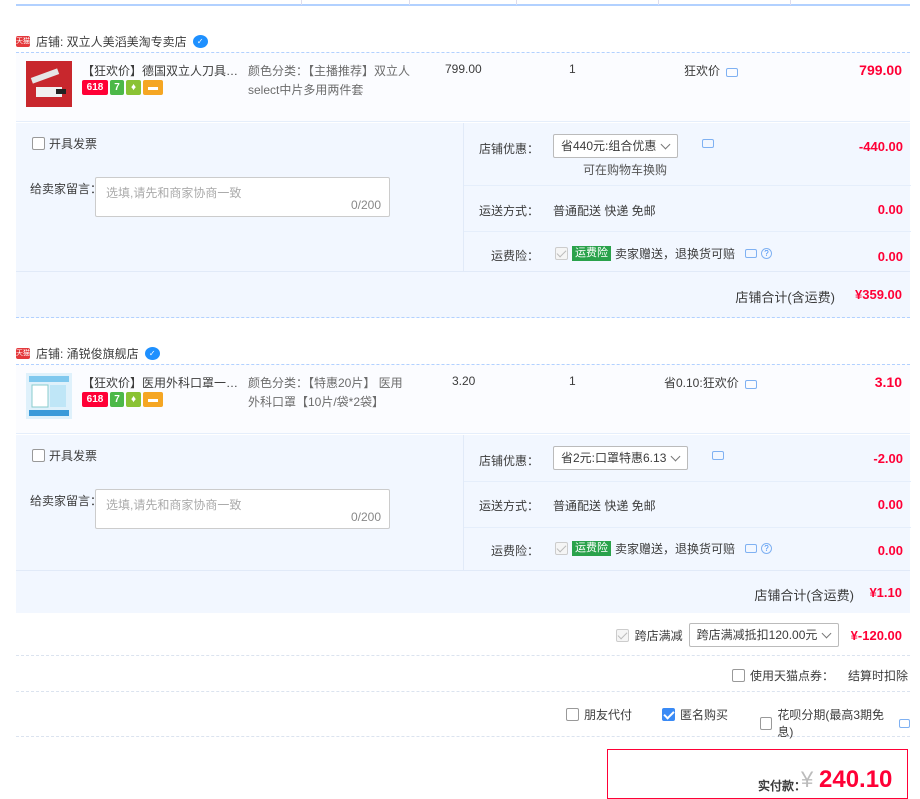 The height and width of the screenshot is (799, 920). I want to click on friend-pay-option: 朋友代付, so click(599, 714).